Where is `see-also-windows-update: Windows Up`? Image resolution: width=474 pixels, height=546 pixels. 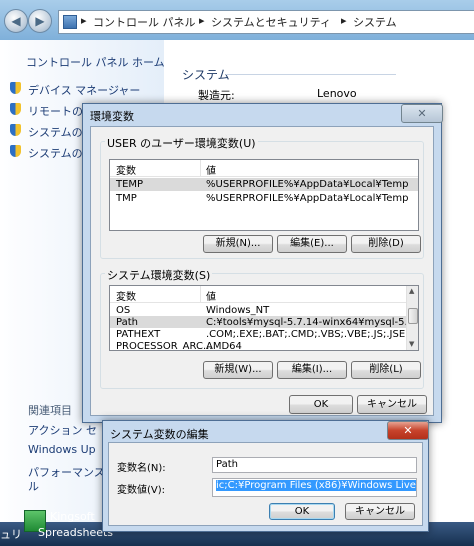
see-also-windows-update: Windows Up is located at coordinates (62, 449).